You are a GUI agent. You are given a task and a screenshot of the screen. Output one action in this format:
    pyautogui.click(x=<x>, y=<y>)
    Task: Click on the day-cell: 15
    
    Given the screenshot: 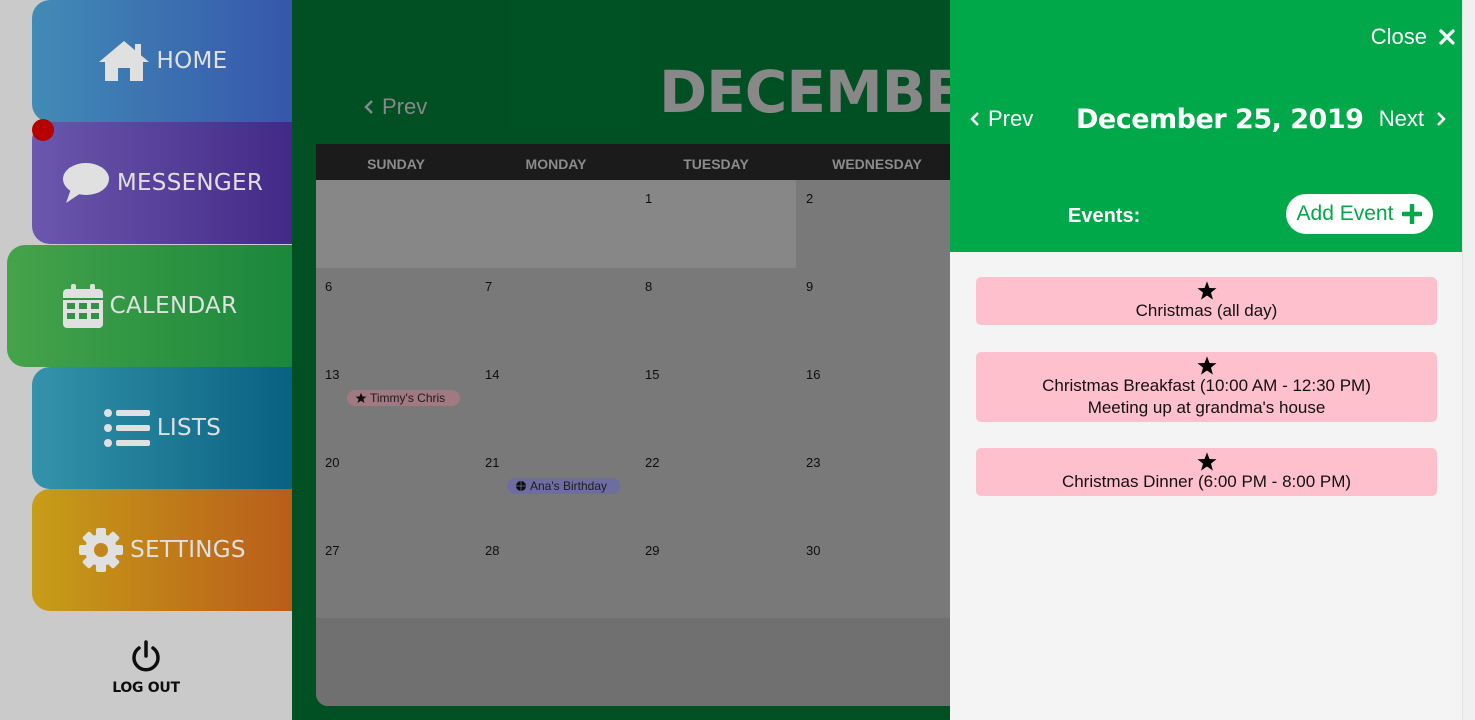 What is the action you would take?
    pyautogui.click(x=716, y=400)
    